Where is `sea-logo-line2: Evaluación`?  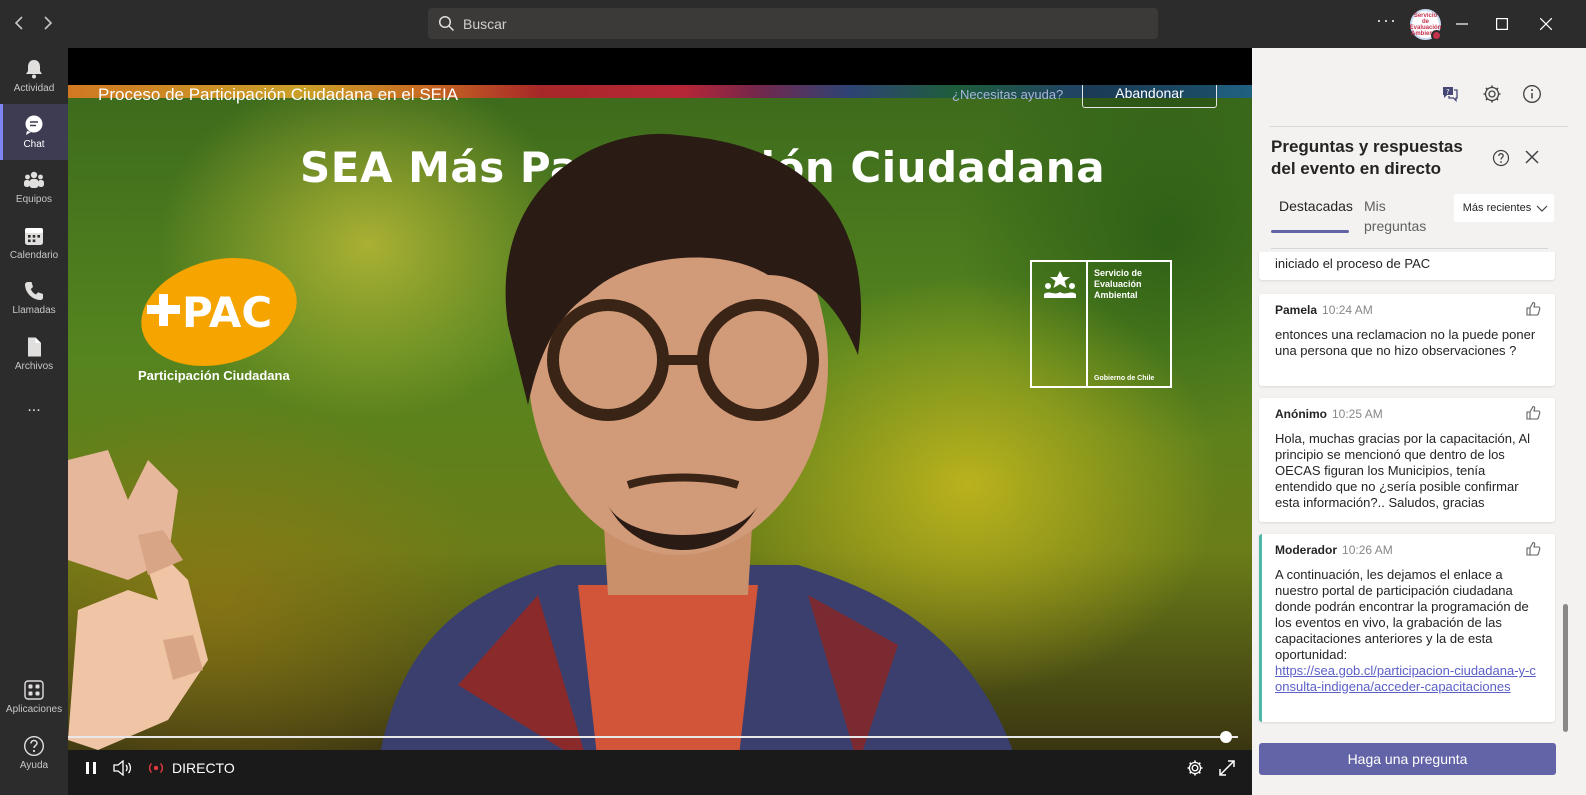 sea-logo-line2: Evaluación is located at coordinates (1118, 284).